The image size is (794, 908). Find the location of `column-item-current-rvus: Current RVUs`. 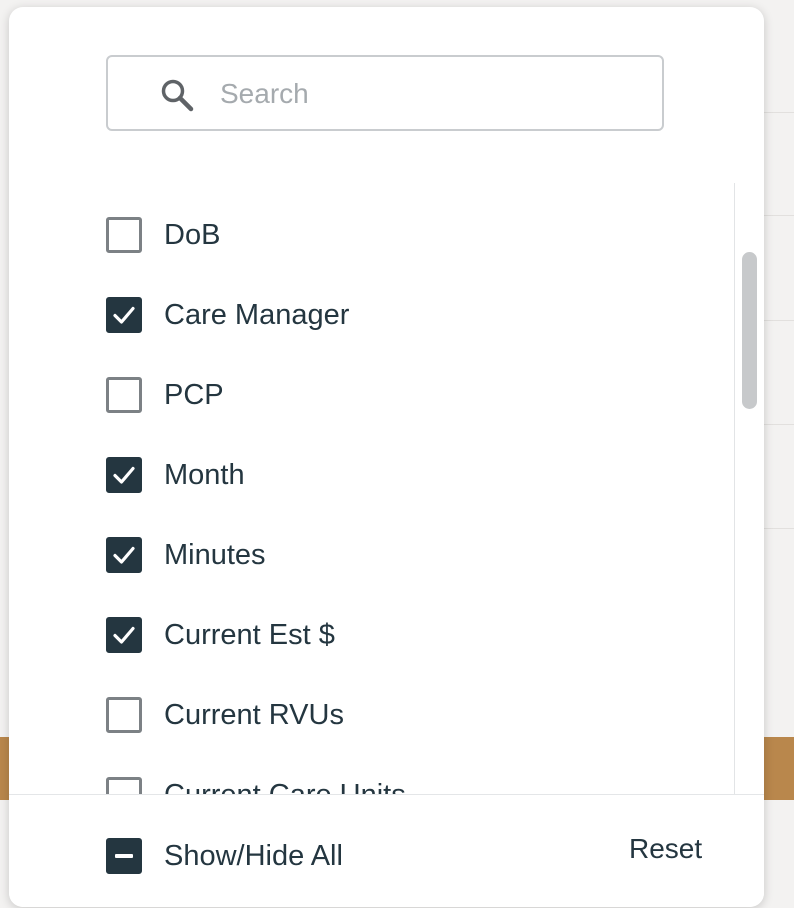

column-item-current-rvus: Current RVUs is located at coordinates (386, 715).